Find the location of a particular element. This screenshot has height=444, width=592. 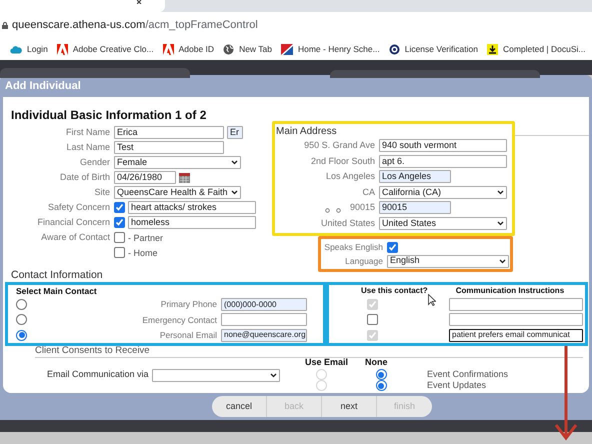

input-field: none@queenscare.org is located at coordinates (264, 335).